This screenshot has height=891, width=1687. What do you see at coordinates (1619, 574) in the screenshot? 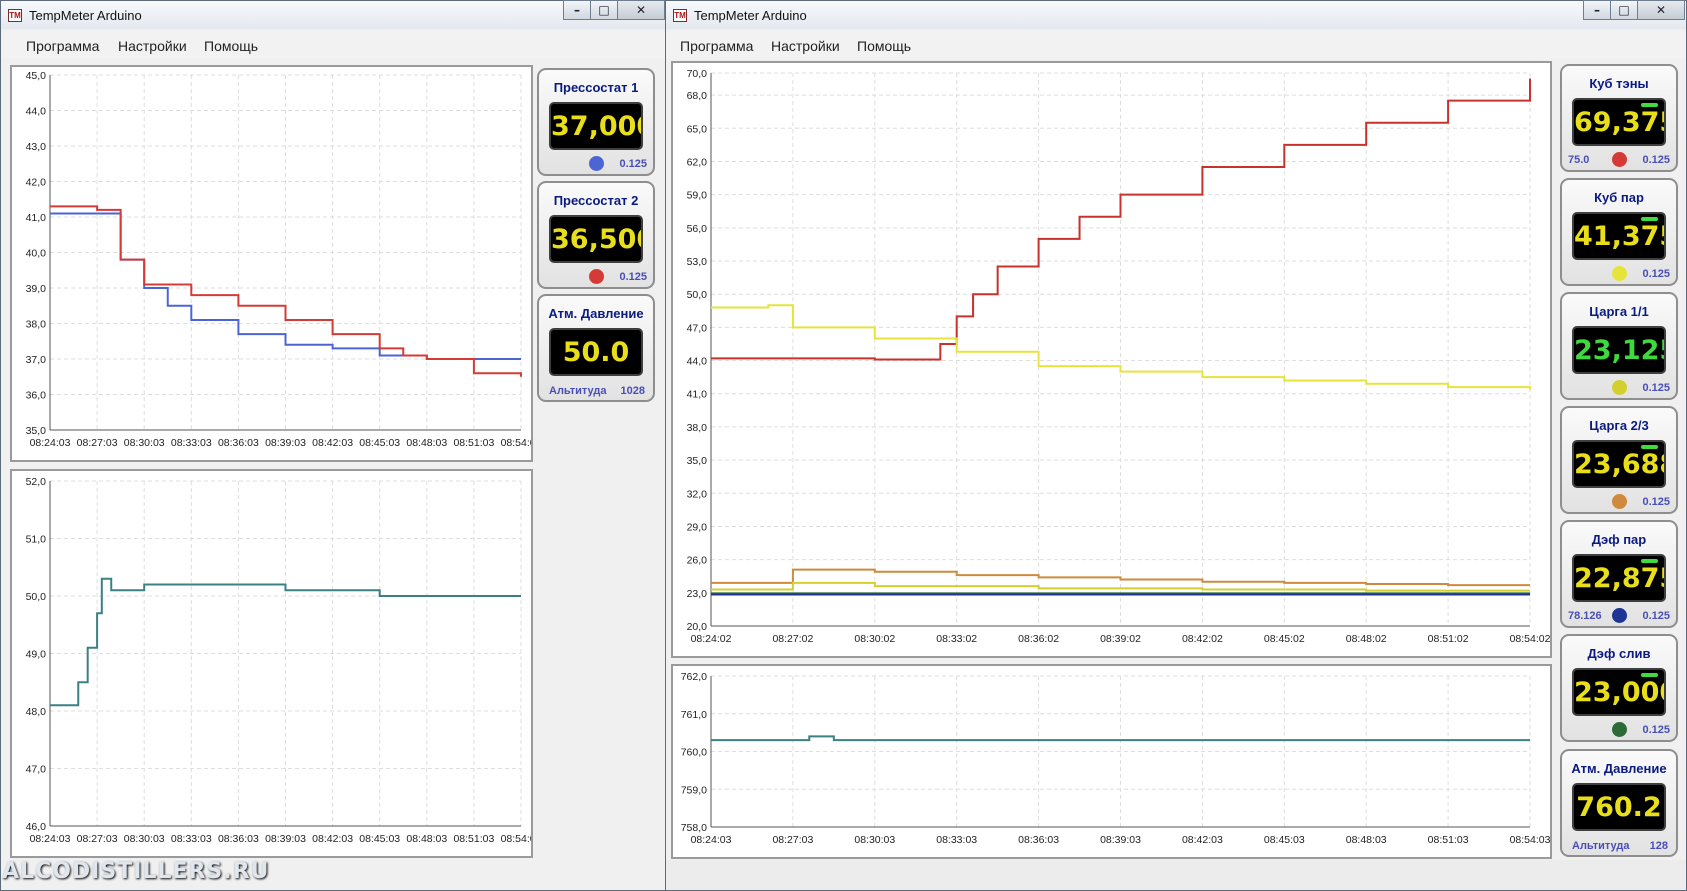
I see `sensor-gauge: Дэф пар 22,875 78.126 0.125` at bounding box center [1619, 574].